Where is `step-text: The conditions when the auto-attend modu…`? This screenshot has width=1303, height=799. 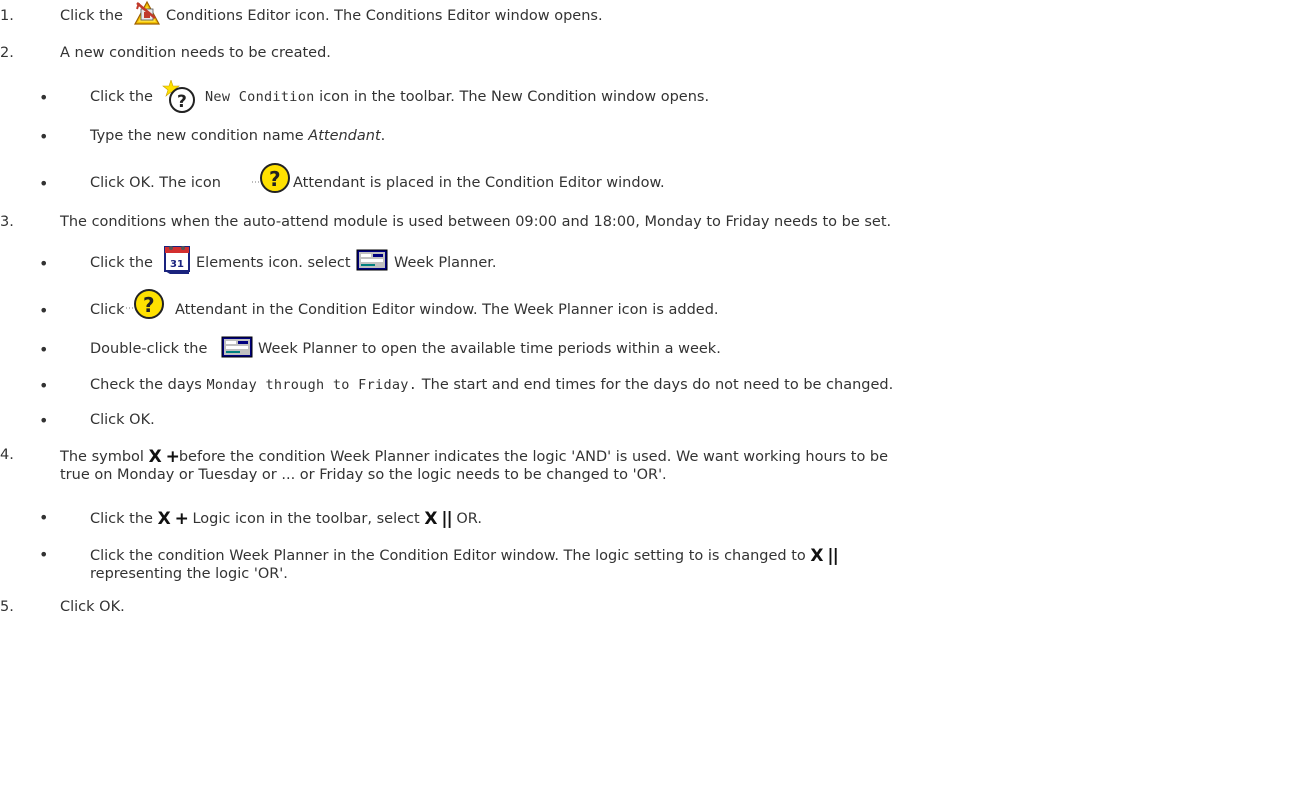
step-text: The conditions when the auto-attend modu… is located at coordinates (476, 222).